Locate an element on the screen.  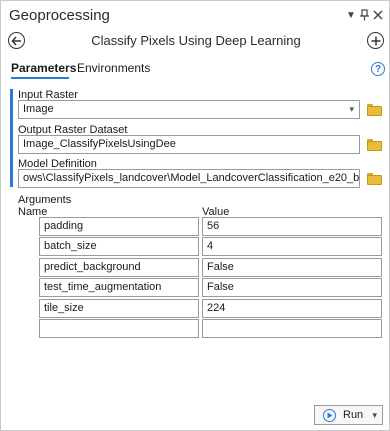
pane-titlebar: Geoprocessing ▼ is located at coordinates (195, 16).